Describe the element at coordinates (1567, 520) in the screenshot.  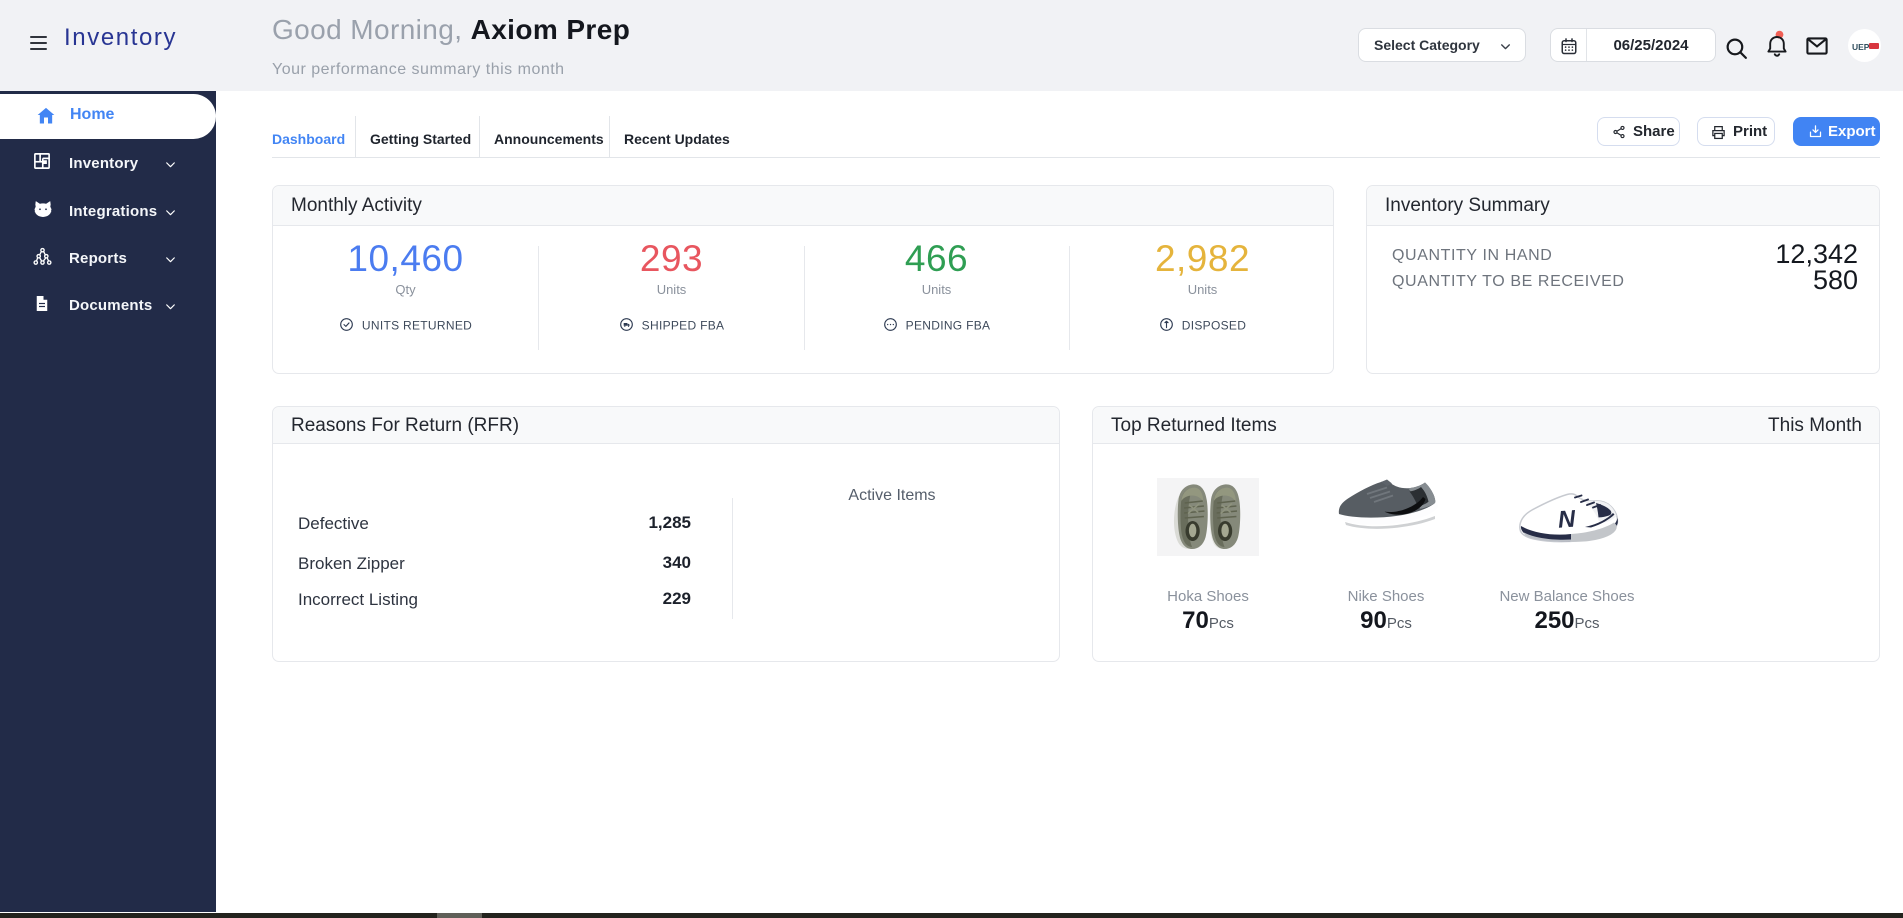
I see `svg-text: N` at that location.